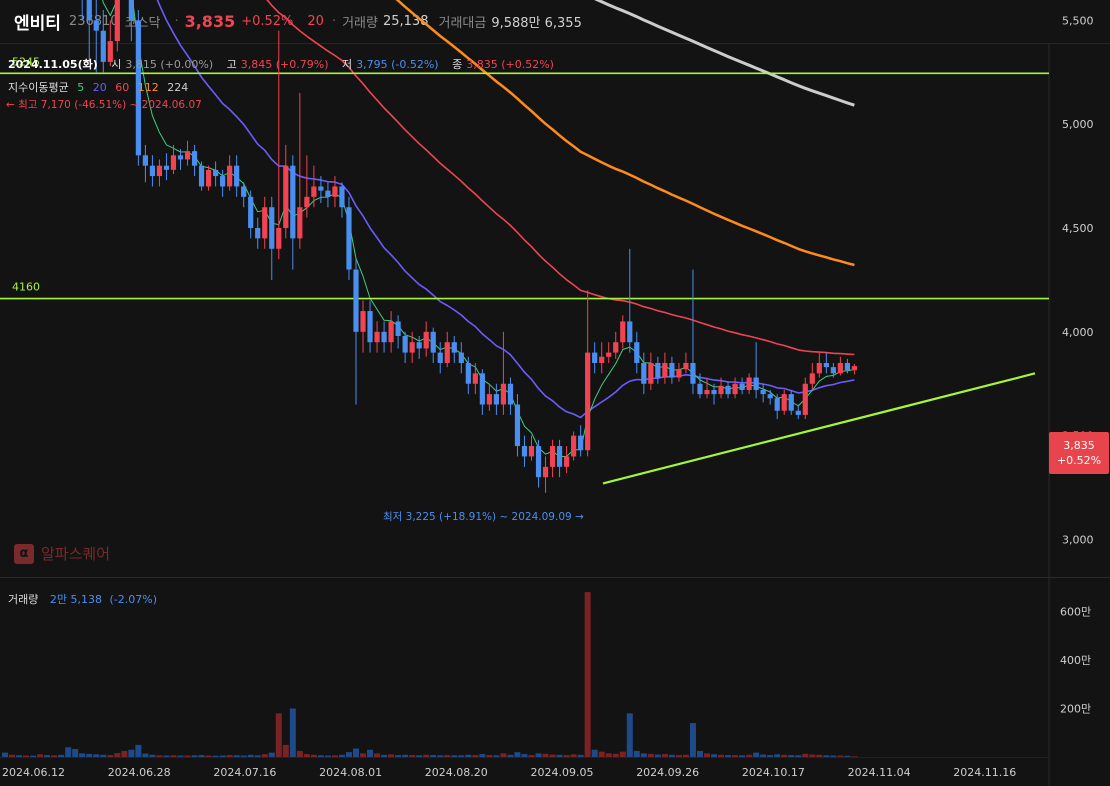 This screenshot has height=786, width=1110. What do you see at coordinates (38, 87) in the screenshot?
I see `ma-legend-label: 지수이동평균` at bounding box center [38, 87].